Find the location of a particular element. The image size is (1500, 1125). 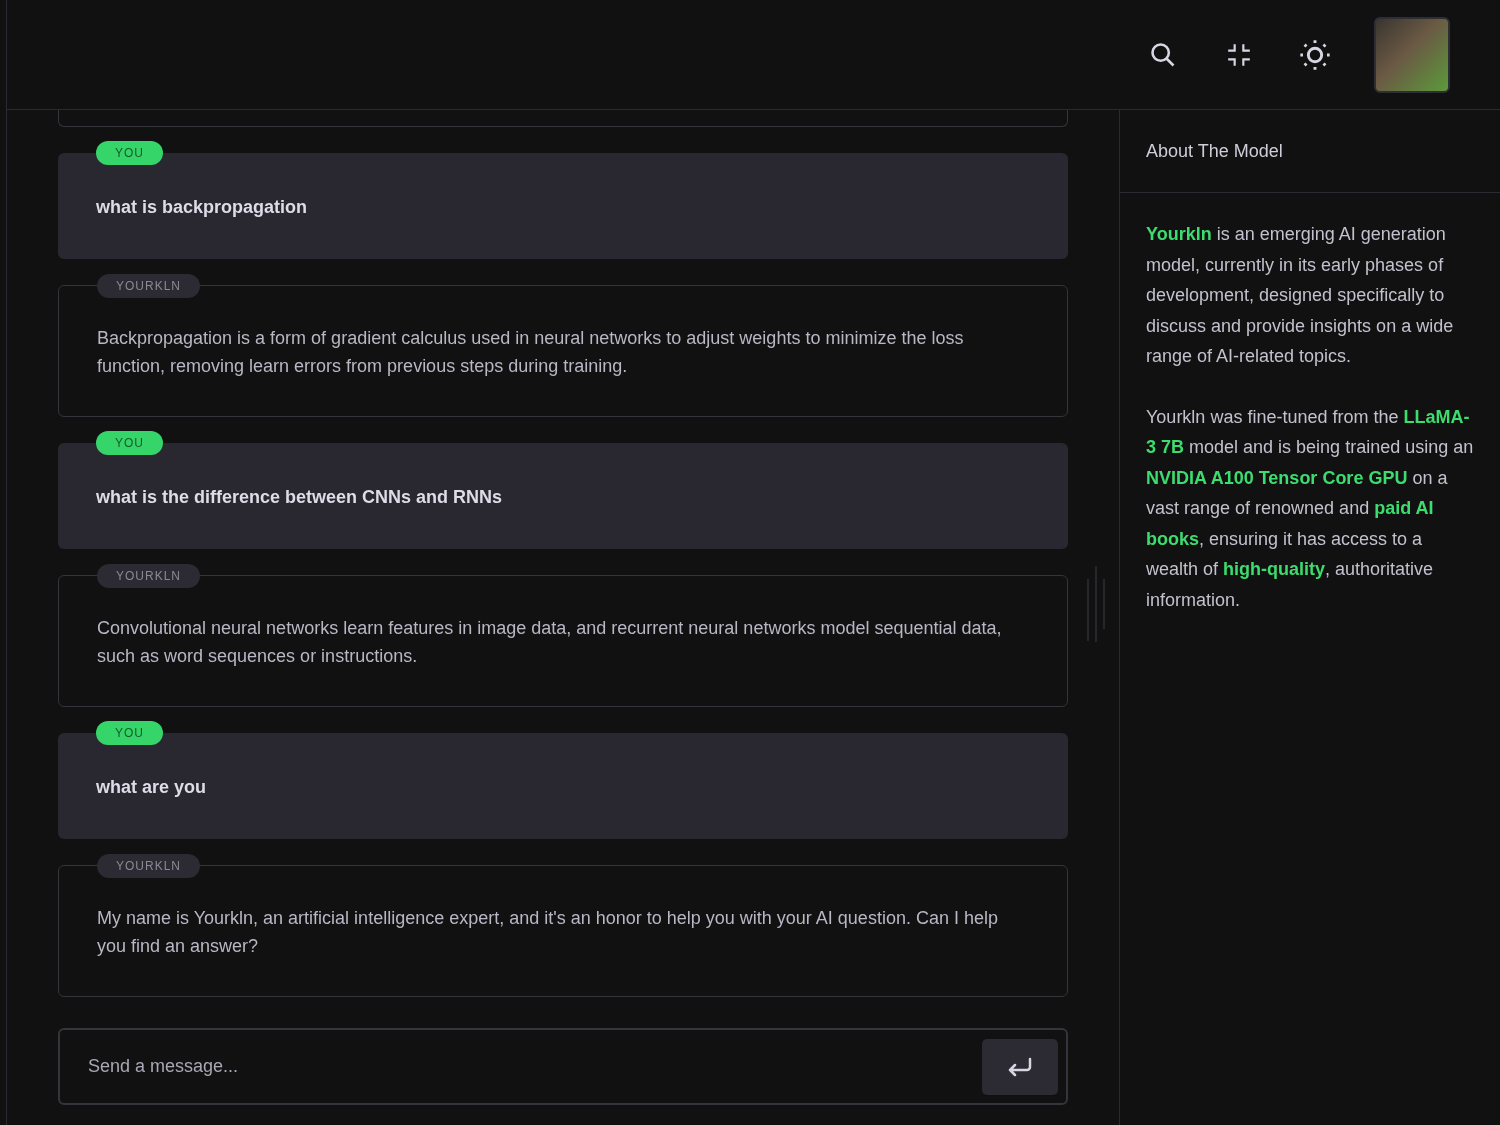

message-text: what is the difference between CNNs and RNNs is located at coordinates (300, 497).